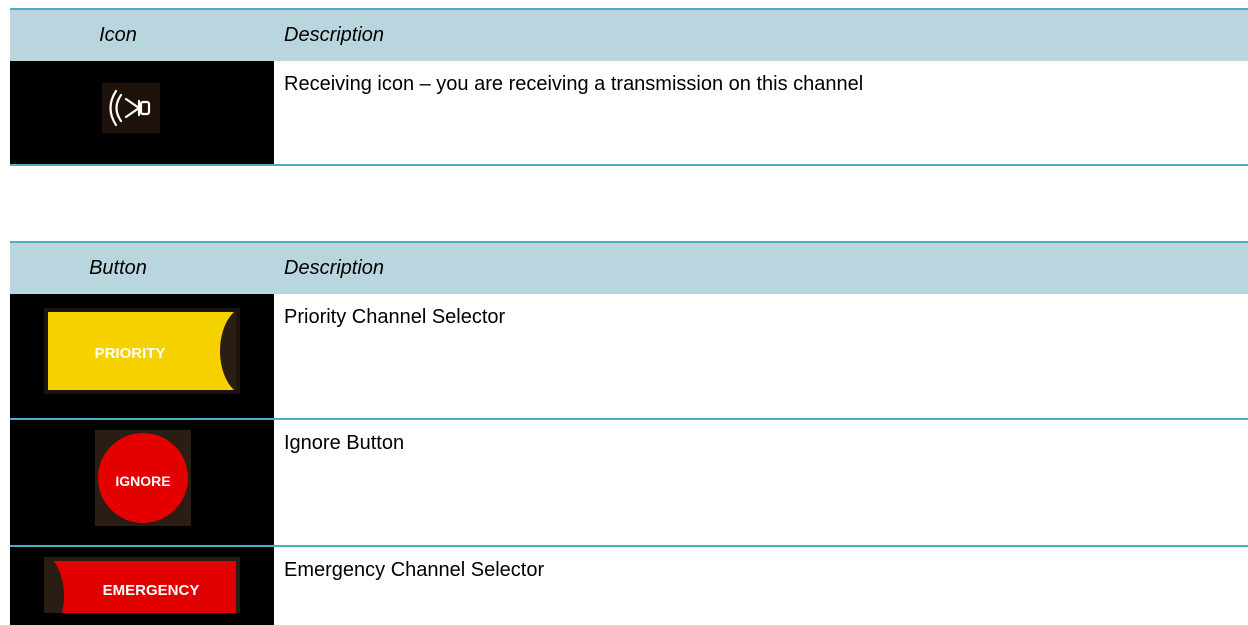 Image resolution: width=1248 pixels, height=625 pixels. I want to click on emergency-button: EMERGENCY, so click(142, 587).